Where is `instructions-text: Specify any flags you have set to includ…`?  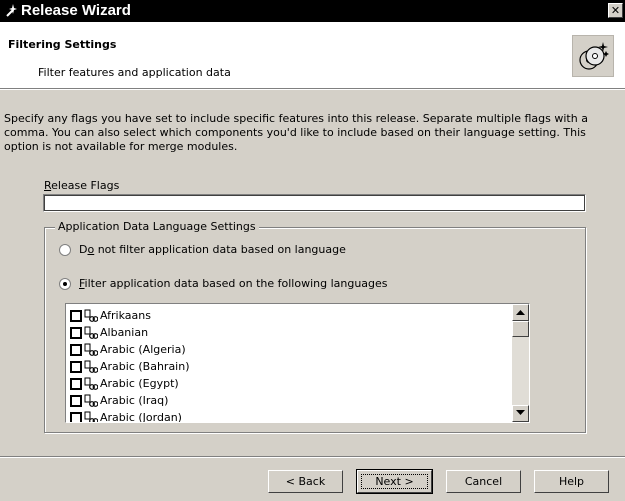 instructions-text: Specify any flags you have set to includ… is located at coordinates (296, 132).